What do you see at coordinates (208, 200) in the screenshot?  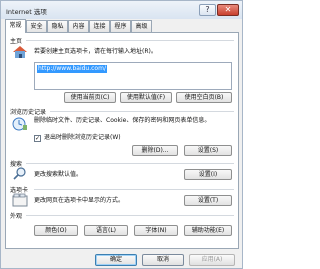 I see `tabs-settings-button: 设置(T)` at bounding box center [208, 200].